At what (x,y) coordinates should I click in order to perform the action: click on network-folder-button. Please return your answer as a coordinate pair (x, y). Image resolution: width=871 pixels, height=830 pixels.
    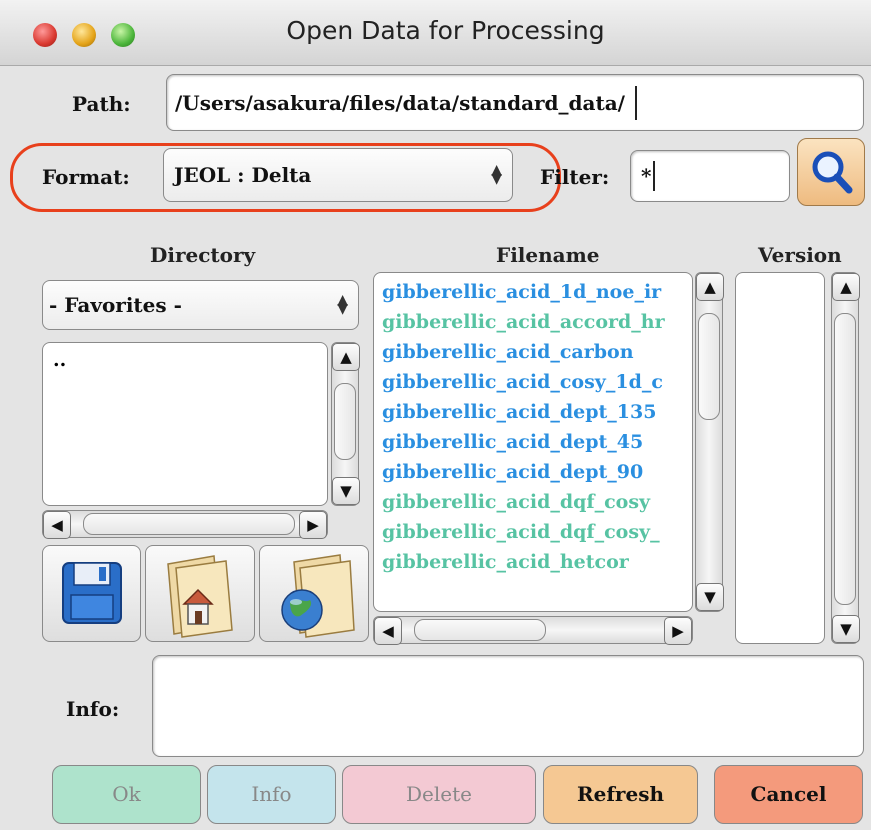
    Looking at the image, I should click on (314, 593).